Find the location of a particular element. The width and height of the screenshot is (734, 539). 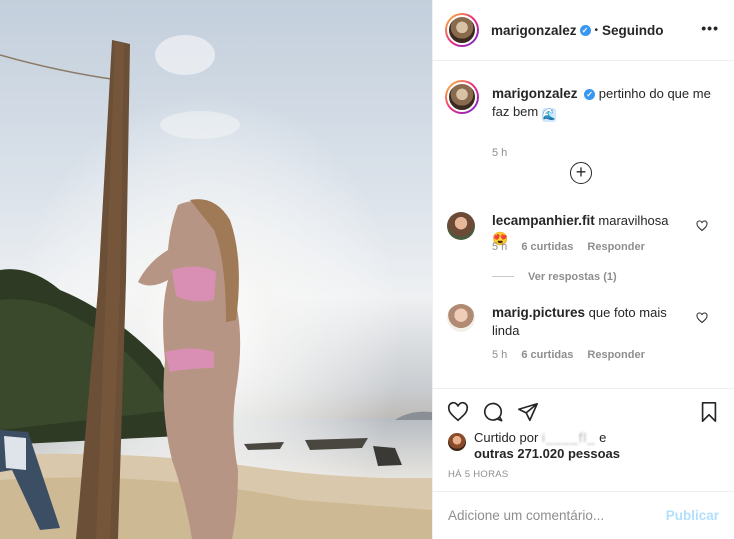

author-avatar is located at coordinates (462, 30).